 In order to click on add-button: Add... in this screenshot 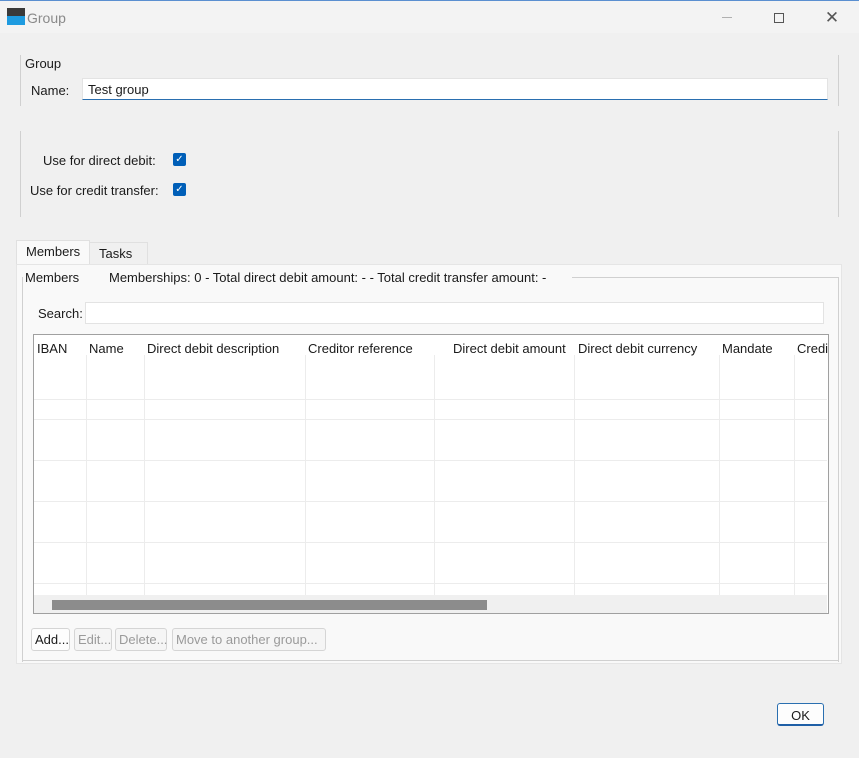, I will do `click(50, 639)`.